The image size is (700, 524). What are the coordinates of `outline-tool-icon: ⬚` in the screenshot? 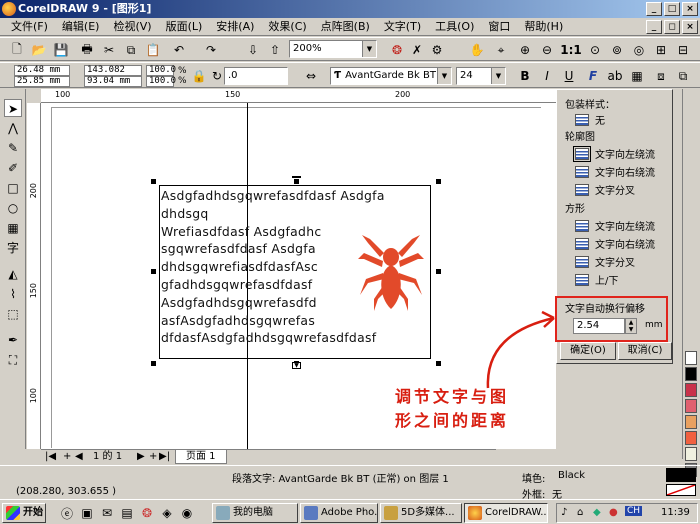 It's located at (13, 314).